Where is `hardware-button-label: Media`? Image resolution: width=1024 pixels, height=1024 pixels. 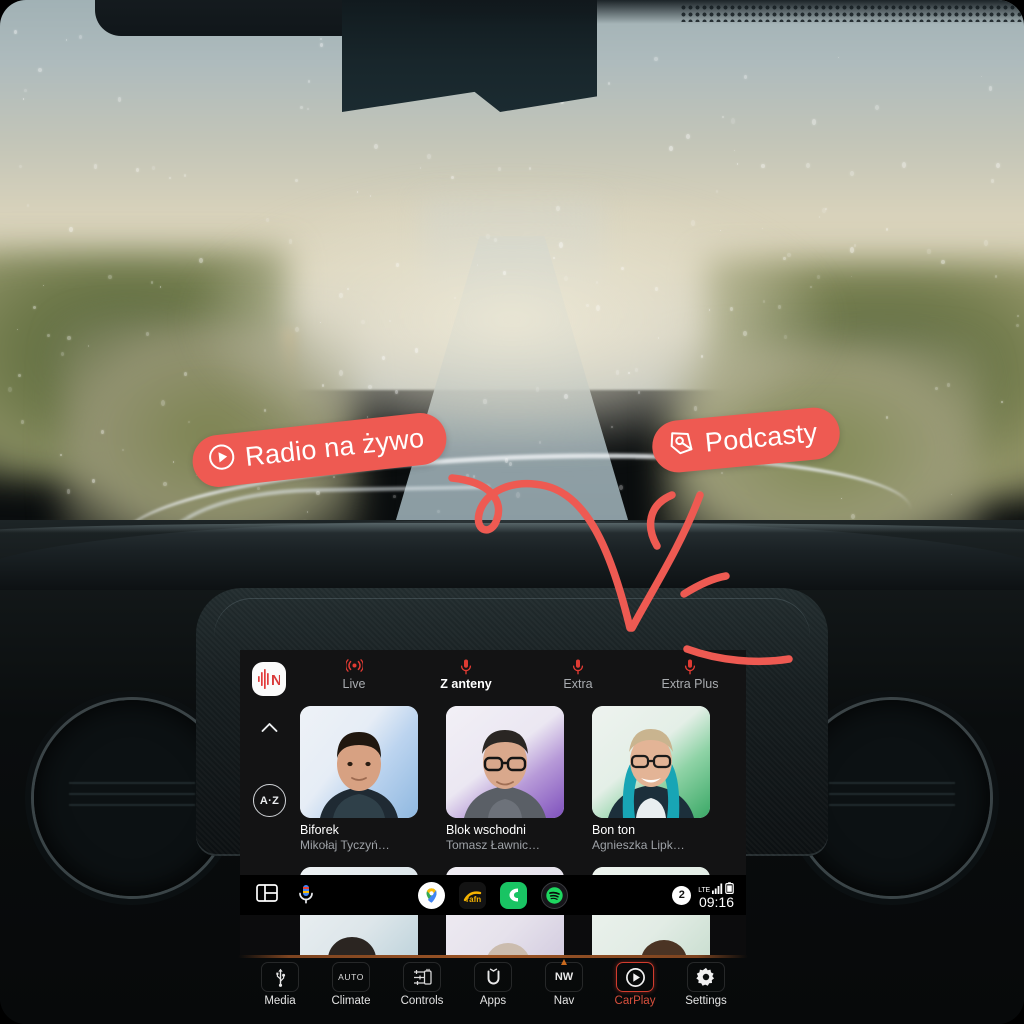 hardware-button-label: Media is located at coordinates (280, 1001).